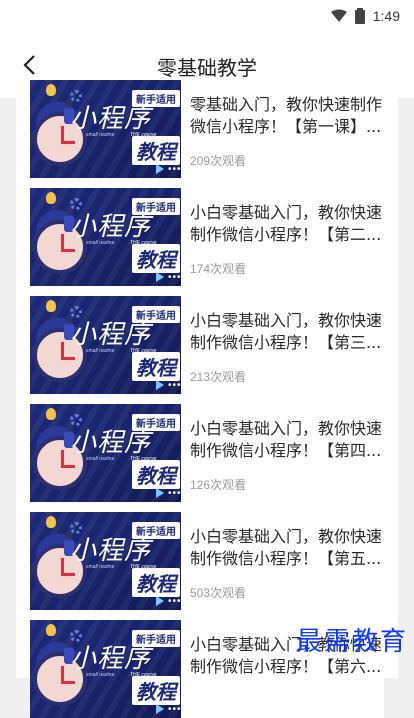 This screenshot has width=414, height=718. I want to click on status-bar: 1:49, so click(207, 18).